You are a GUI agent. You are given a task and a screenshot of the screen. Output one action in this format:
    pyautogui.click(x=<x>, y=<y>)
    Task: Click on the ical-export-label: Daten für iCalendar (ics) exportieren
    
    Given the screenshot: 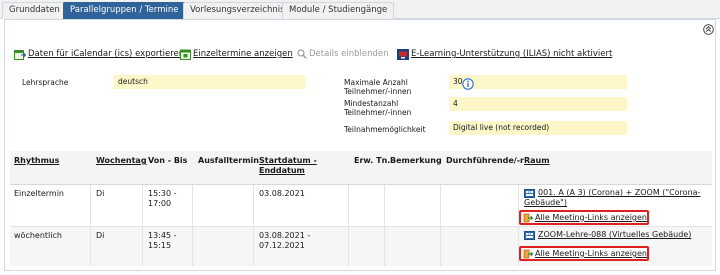 What is the action you would take?
    pyautogui.click(x=106, y=54)
    